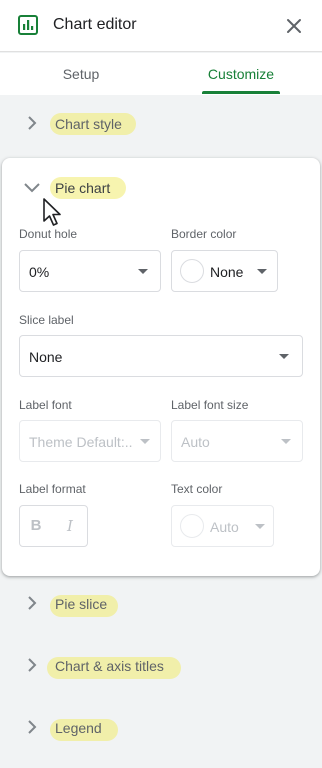  I want to click on editor-title: Chart editor, so click(95, 24).